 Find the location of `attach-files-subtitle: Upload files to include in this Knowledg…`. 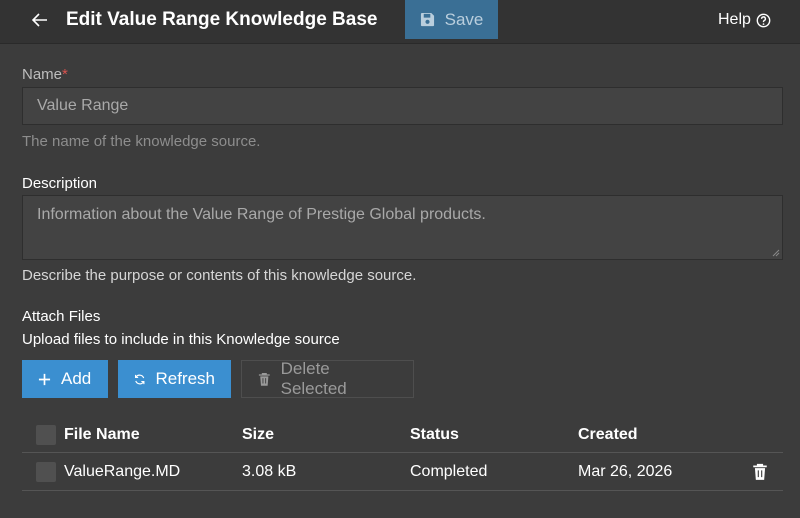

attach-files-subtitle: Upload files to include in this Knowledg… is located at coordinates (181, 339).